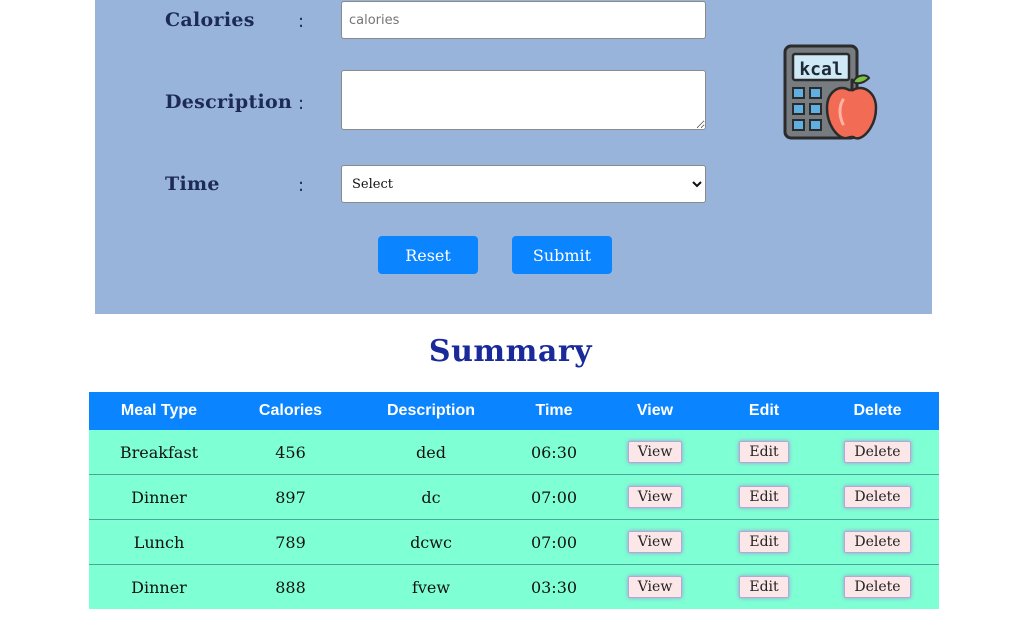  Describe the element at coordinates (301, 185) in the screenshot. I see `time-colon: :` at that location.